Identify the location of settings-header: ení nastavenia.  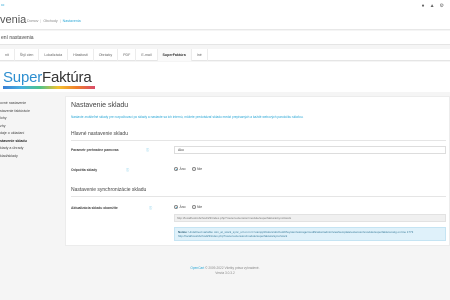
(225, 38).